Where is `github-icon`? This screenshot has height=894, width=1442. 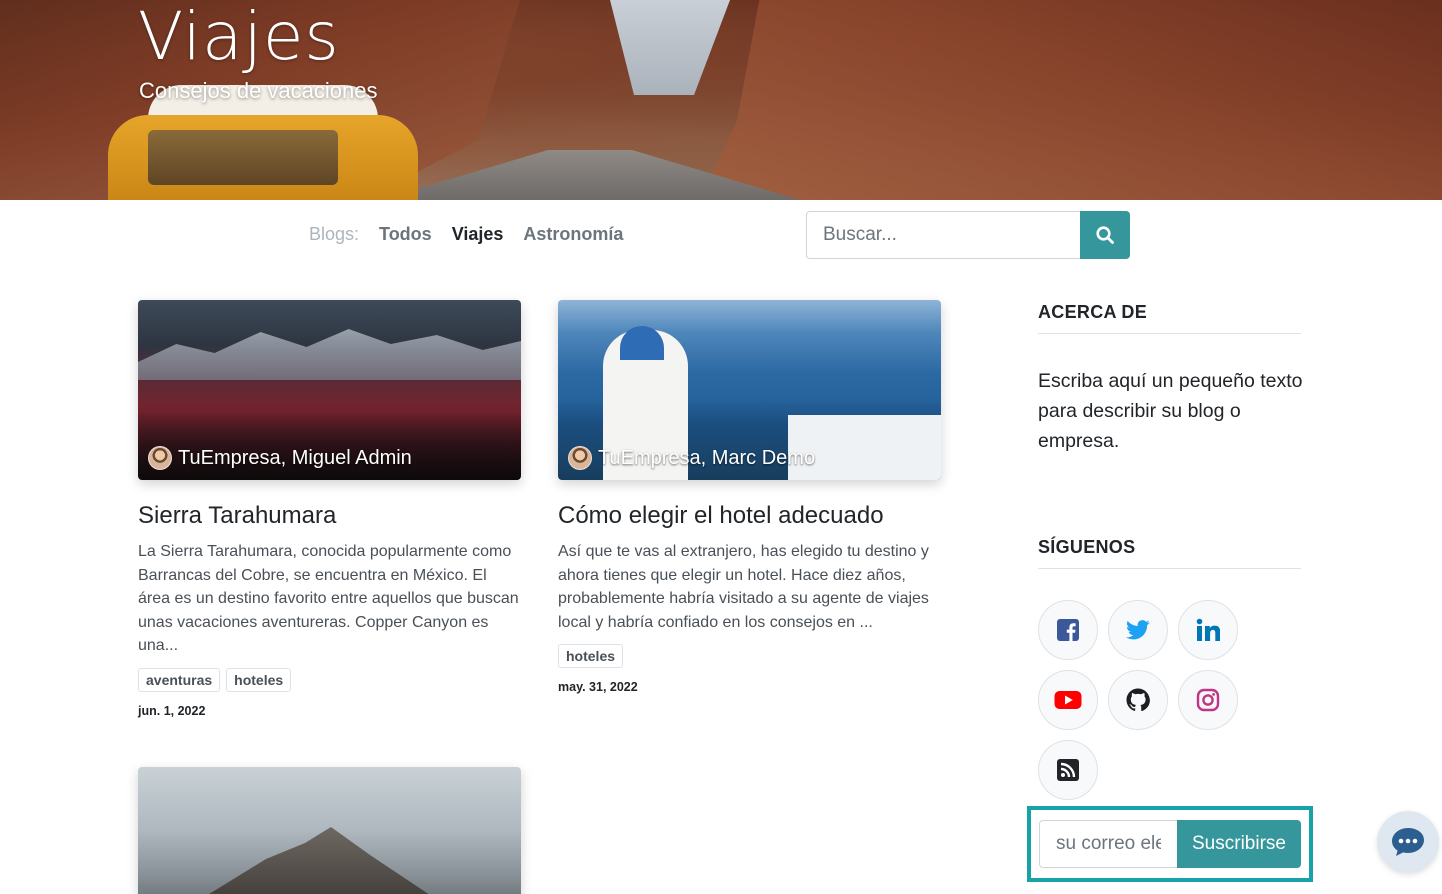 github-icon is located at coordinates (1138, 700).